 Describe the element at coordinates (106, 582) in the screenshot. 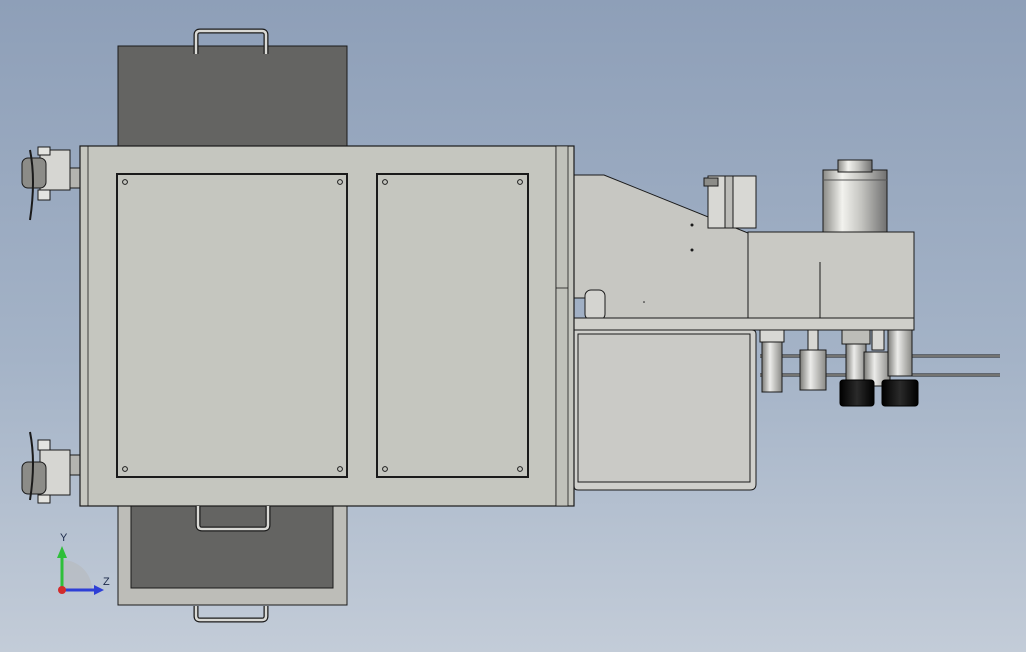

I see `triad-z-label: Z` at that location.